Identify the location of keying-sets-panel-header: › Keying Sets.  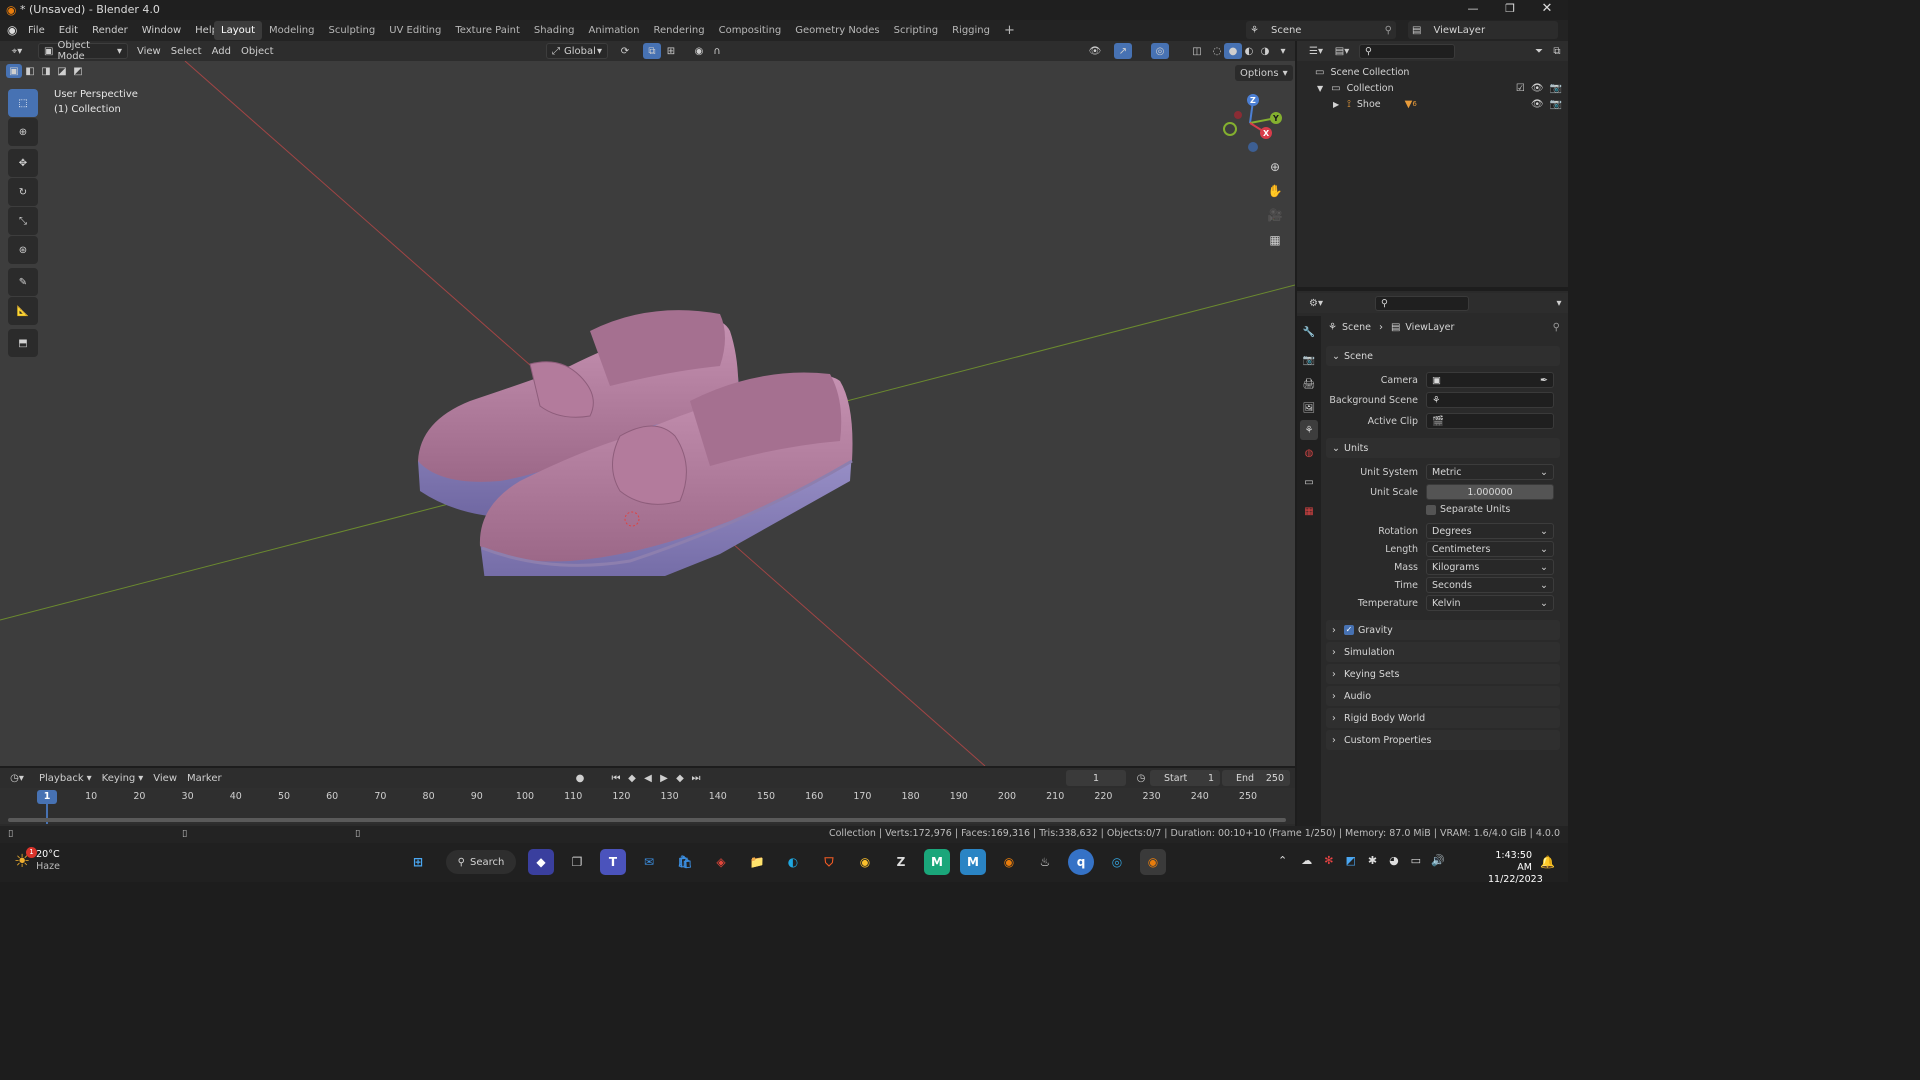
(1443, 674).